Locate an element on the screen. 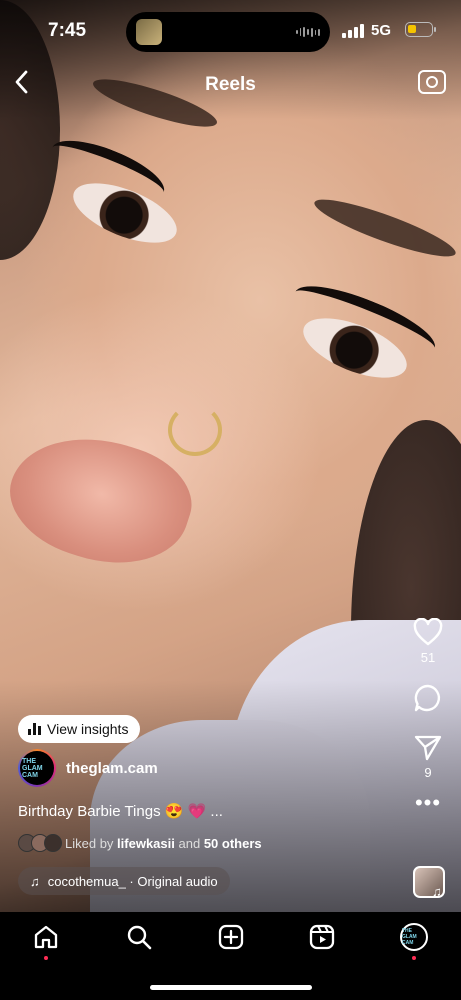 The height and width of the screenshot is (1000, 461). audio-button: ♫ cocothemua_ · Original audio is located at coordinates (124, 881).